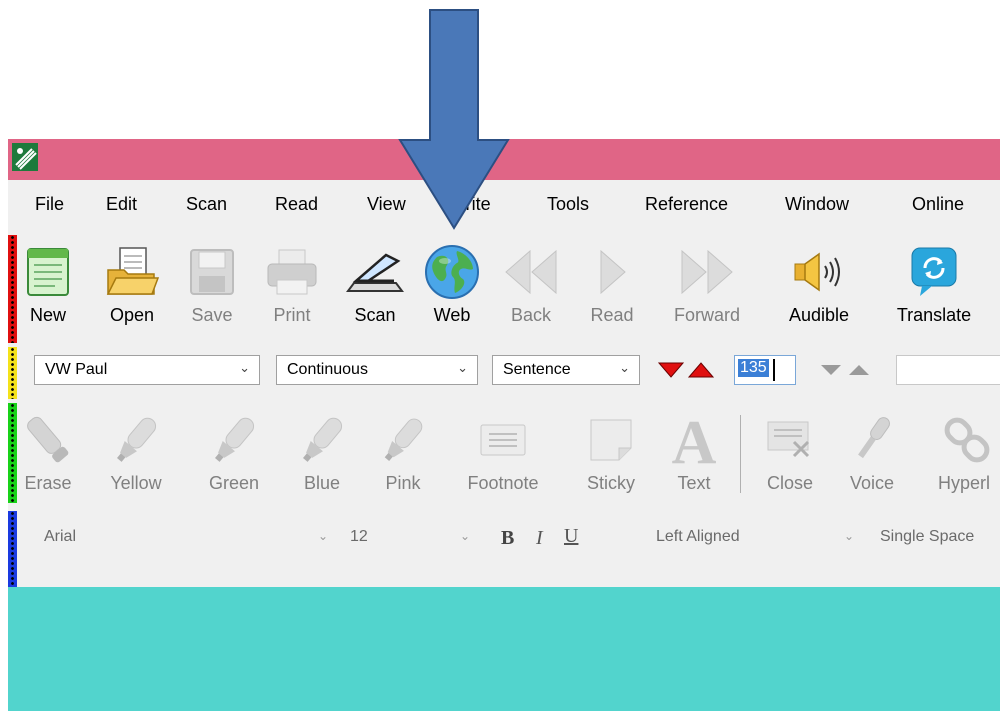 The width and height of the screenshot is (1000, 711). I want to click on speaker-icon, so click(817, 272).